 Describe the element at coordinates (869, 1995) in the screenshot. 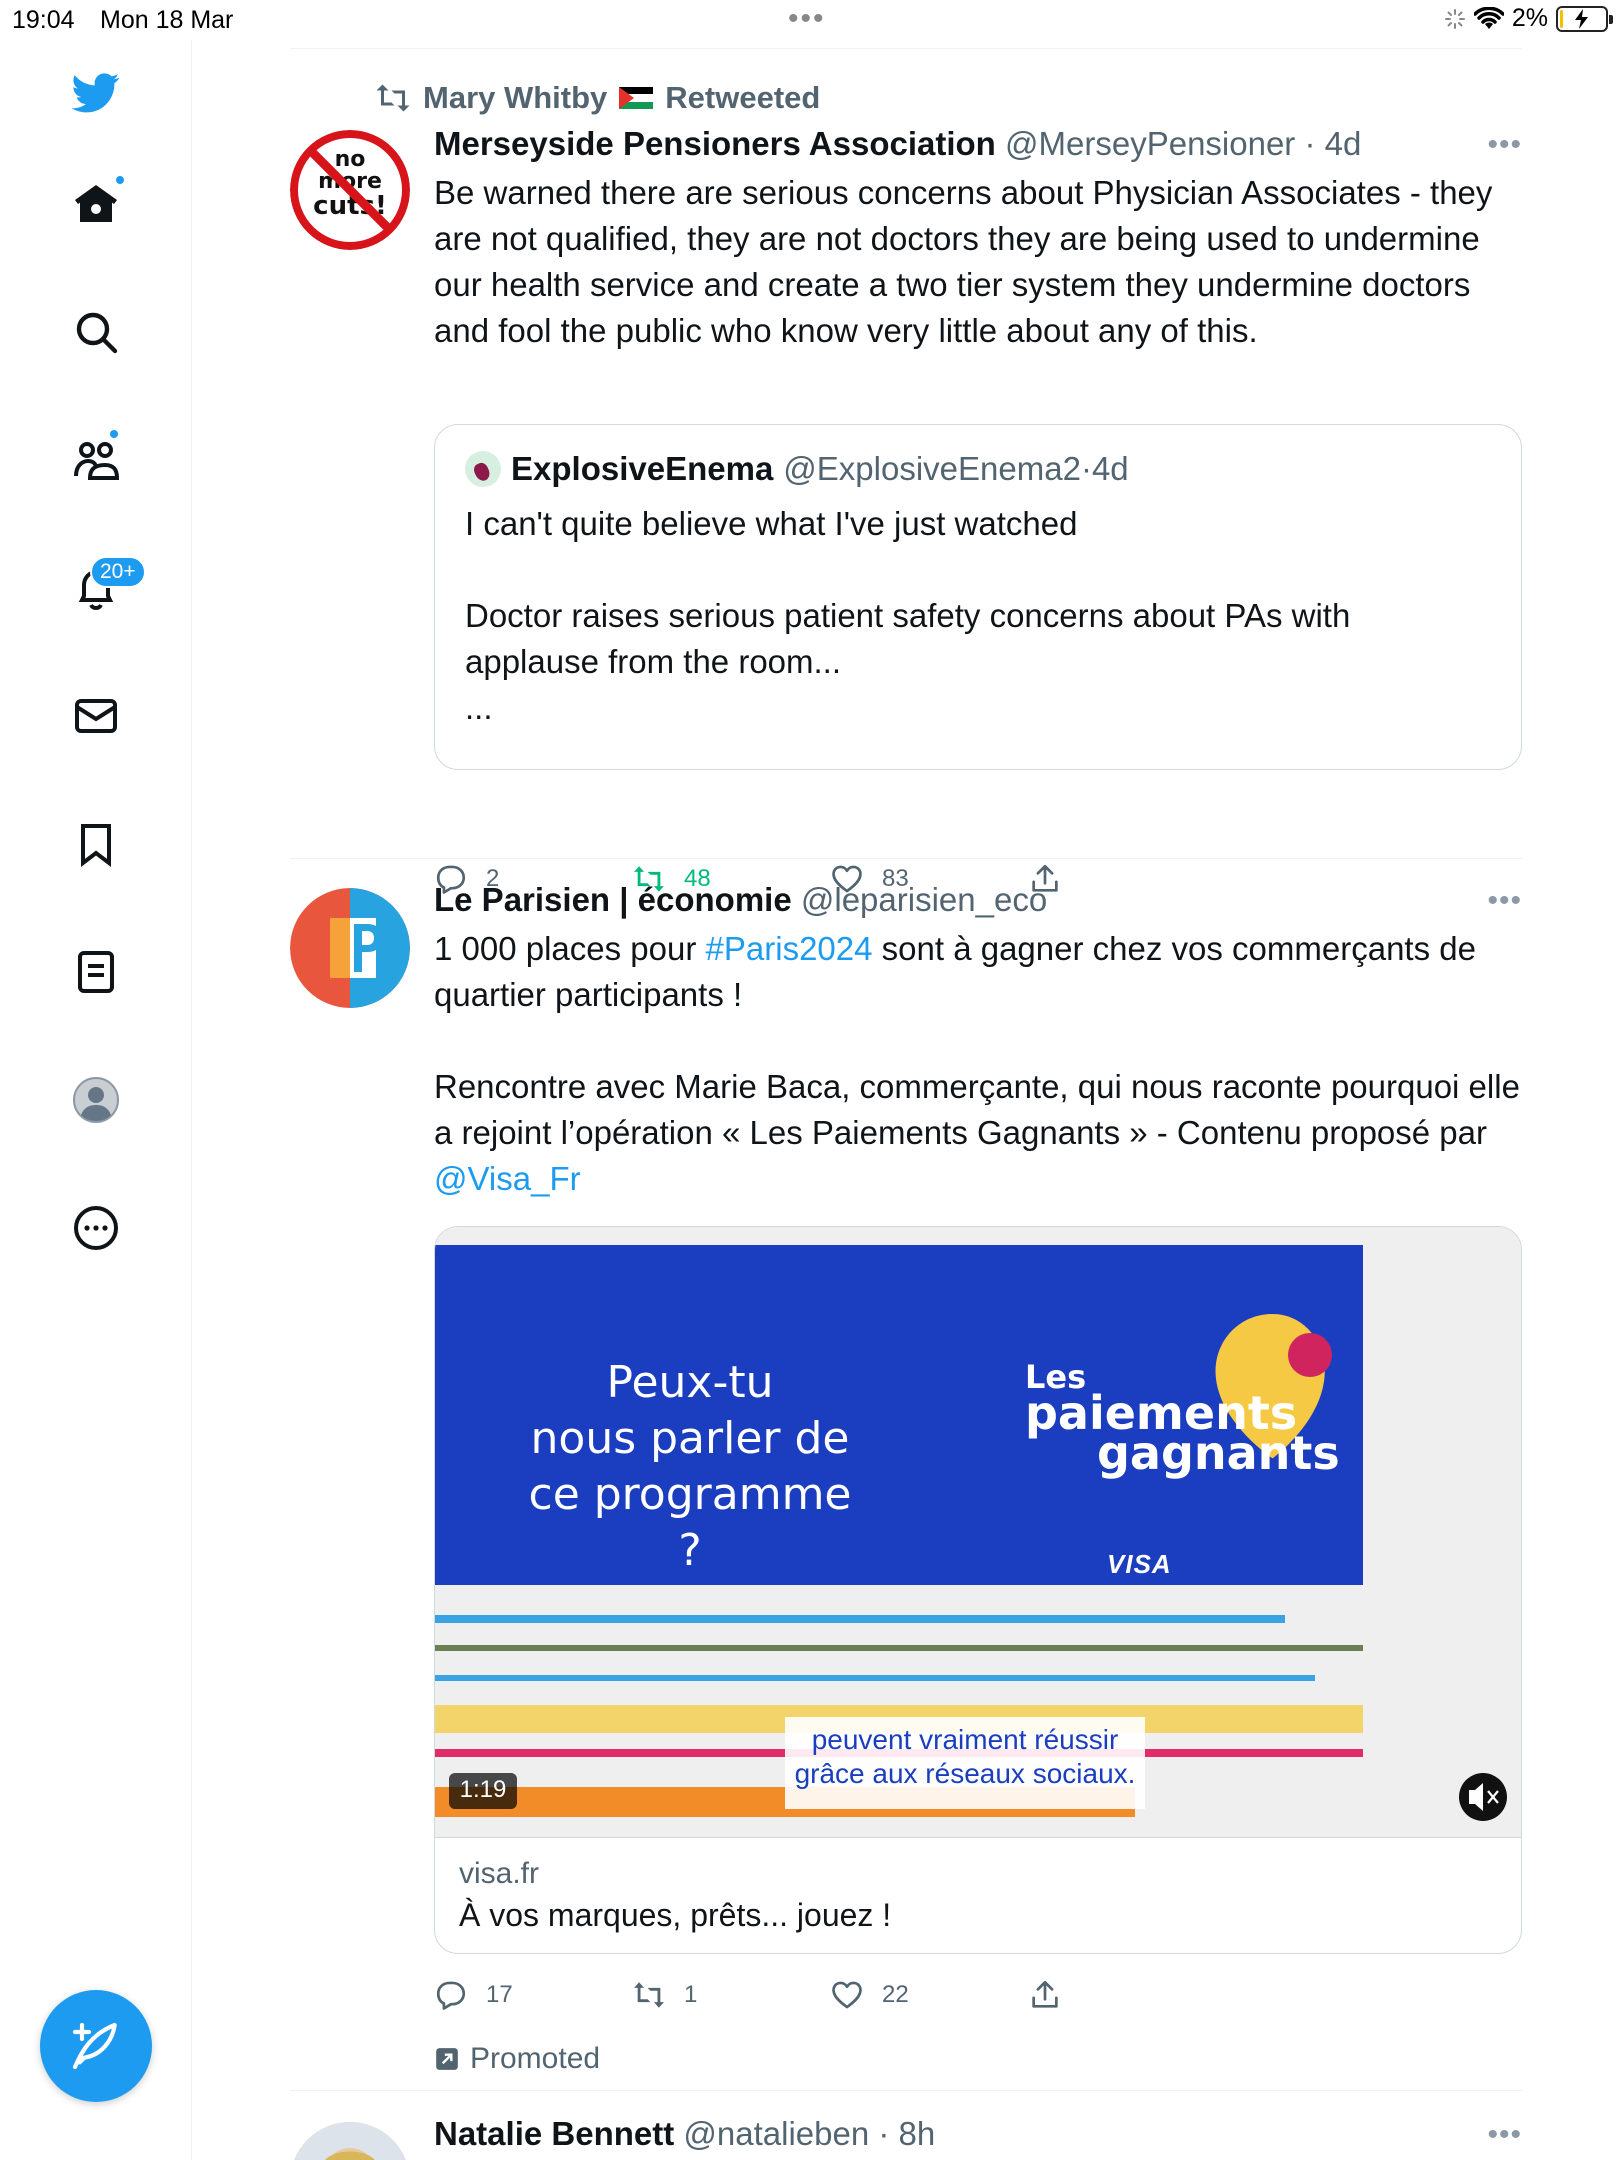

I see `like-button: 22` at that location.